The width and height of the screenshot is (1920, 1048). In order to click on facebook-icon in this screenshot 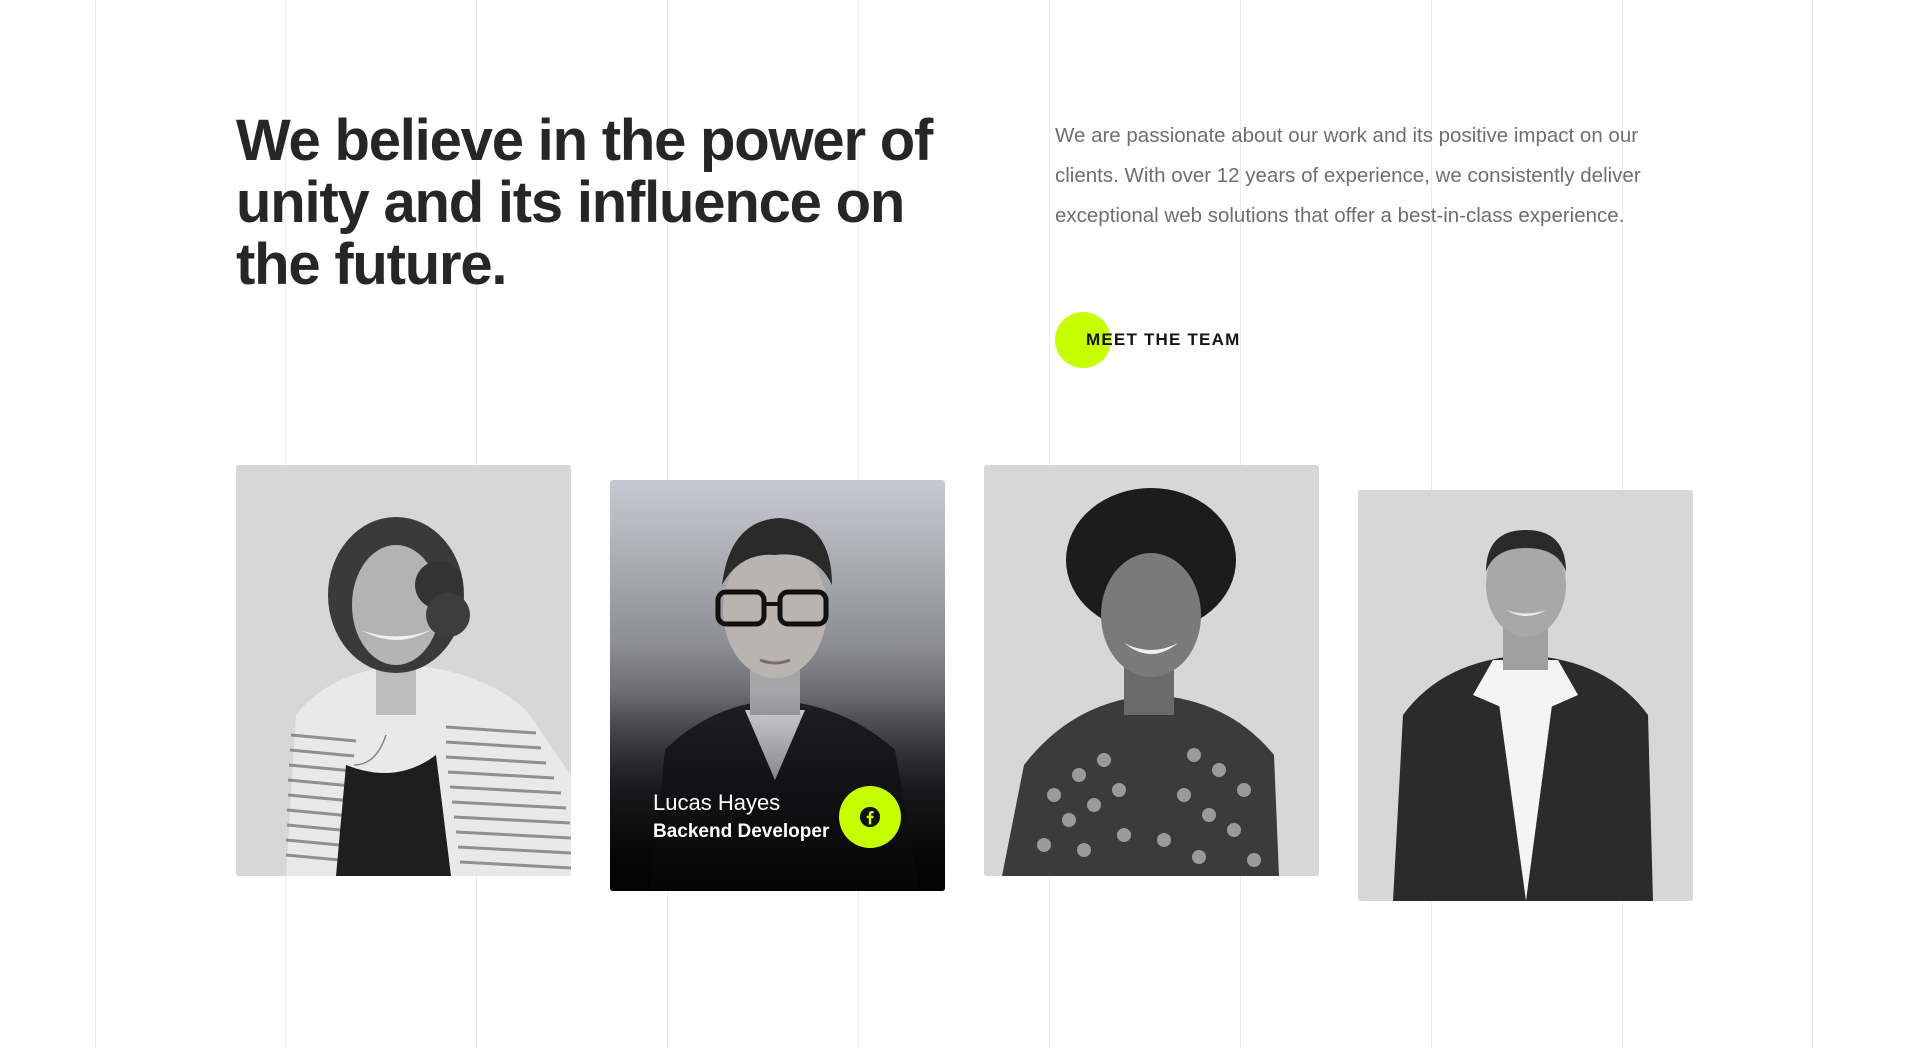, I will do `click(870, 817)`.